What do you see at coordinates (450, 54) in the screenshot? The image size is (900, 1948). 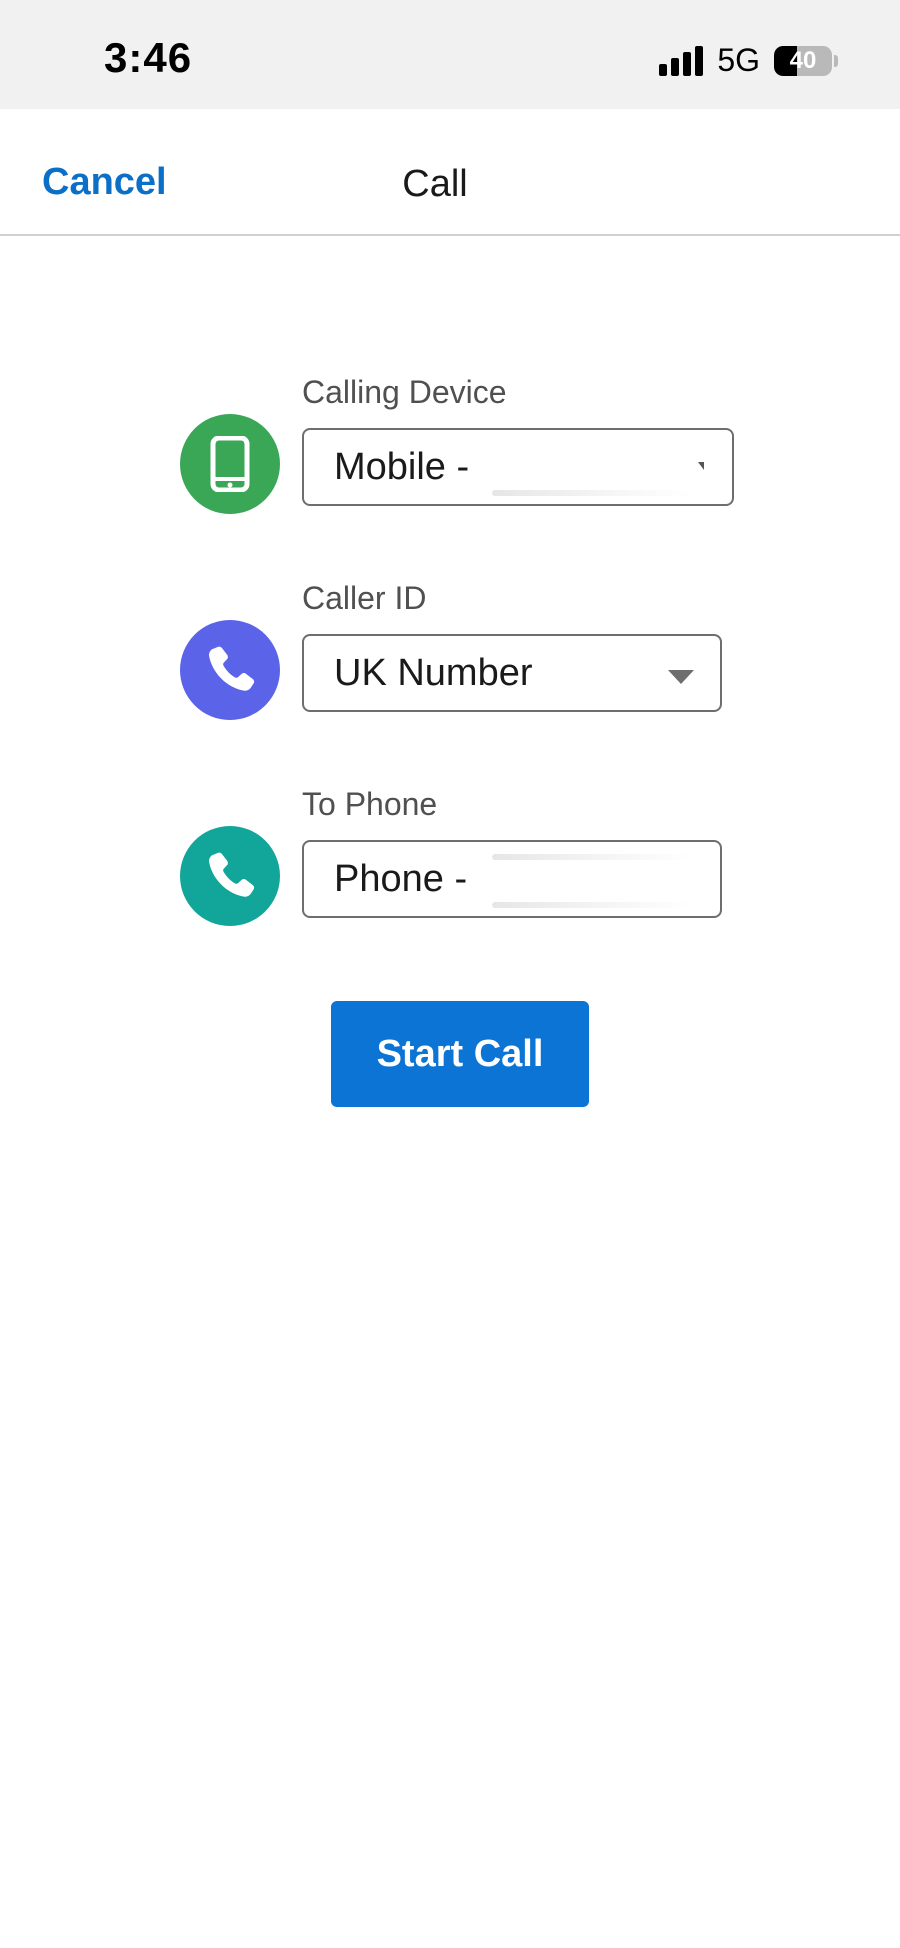 I see `status-bar: 3:46 5G 40` at bounding box center [450, 54].